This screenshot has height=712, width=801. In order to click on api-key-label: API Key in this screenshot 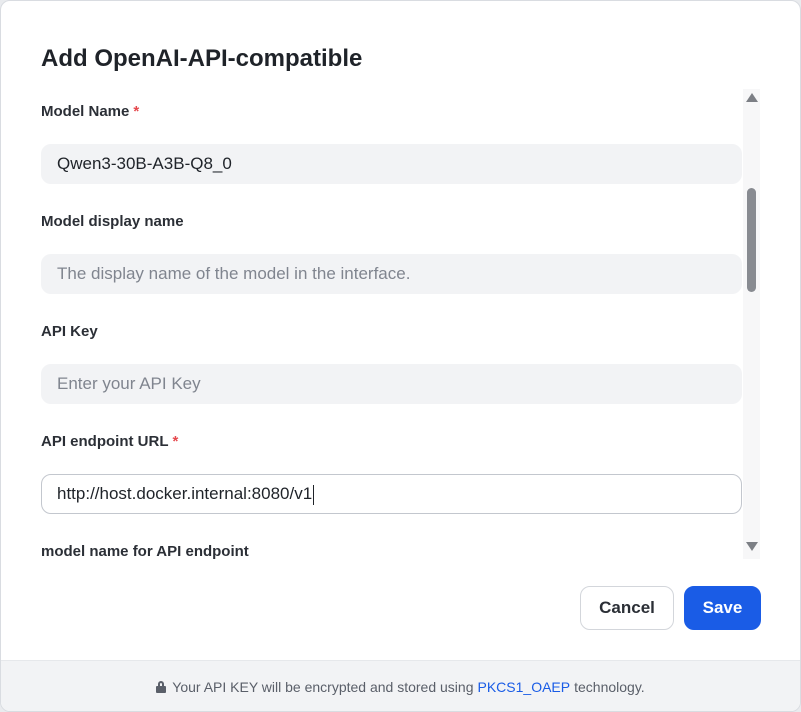, I will do `click(69, 331)`.